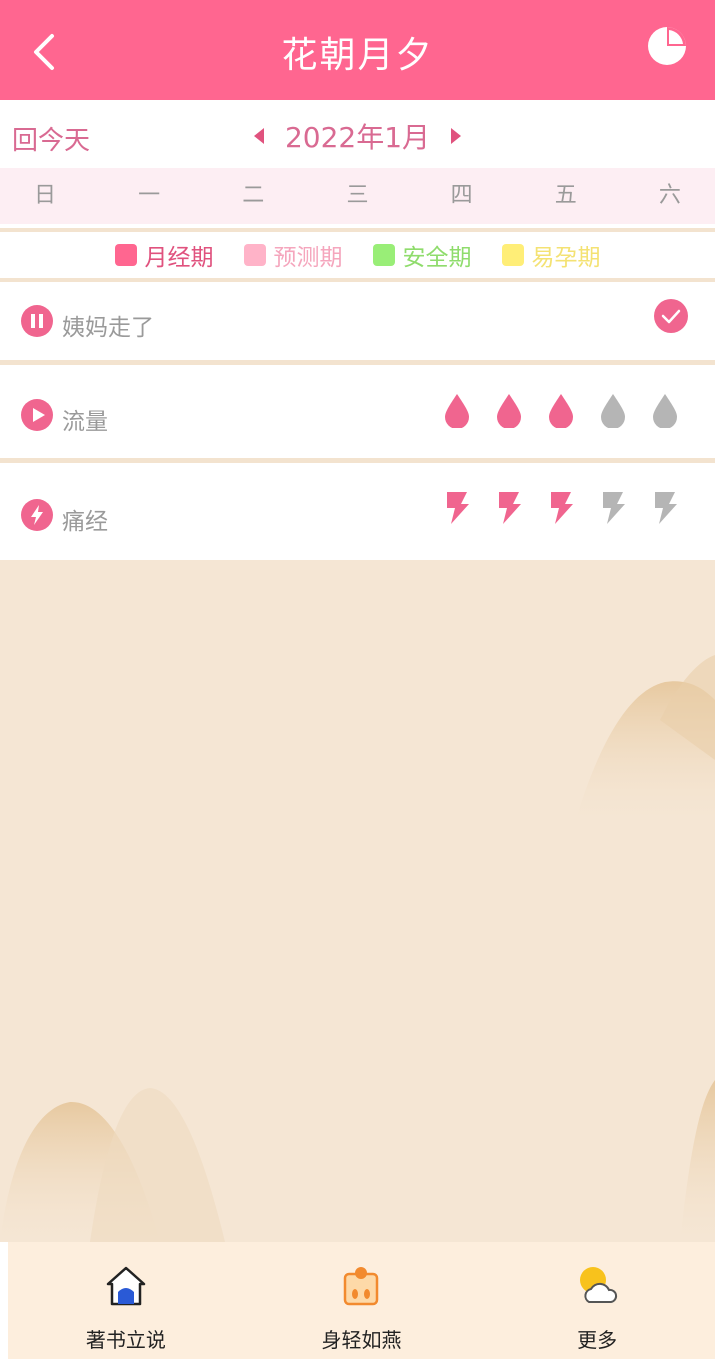 This screenshot has width=715, height=1359. Describe the element at coordinates (108, 328) in the screenshot. I see `period-end-label: 姨妈走了` at that location.